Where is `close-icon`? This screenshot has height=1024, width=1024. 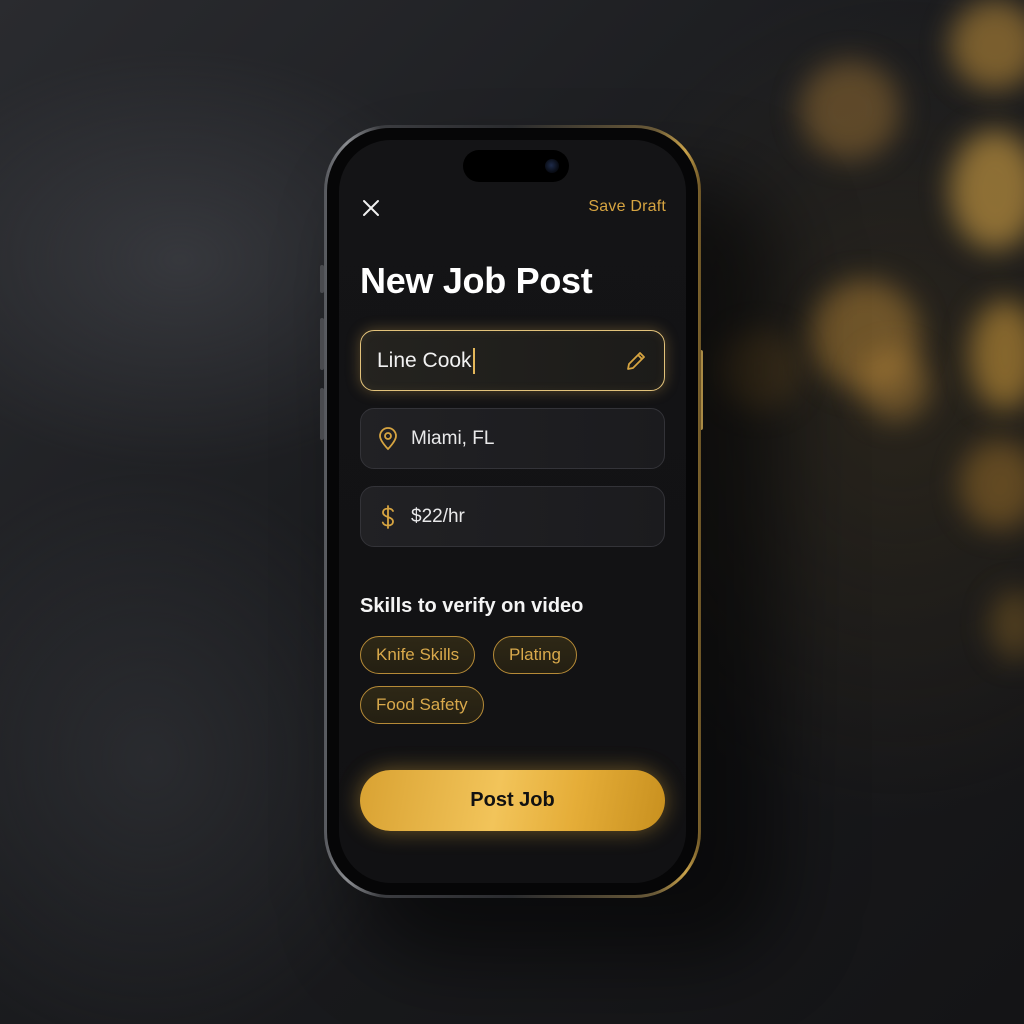 close-icon is located at coordinates (371, 208).